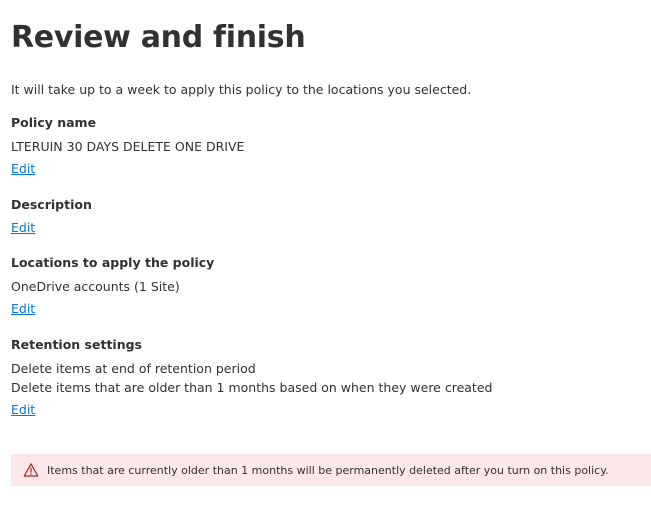  Describe the element at coordinates (51, 204) in the screenshot. I see `description-label: Description` at that location.